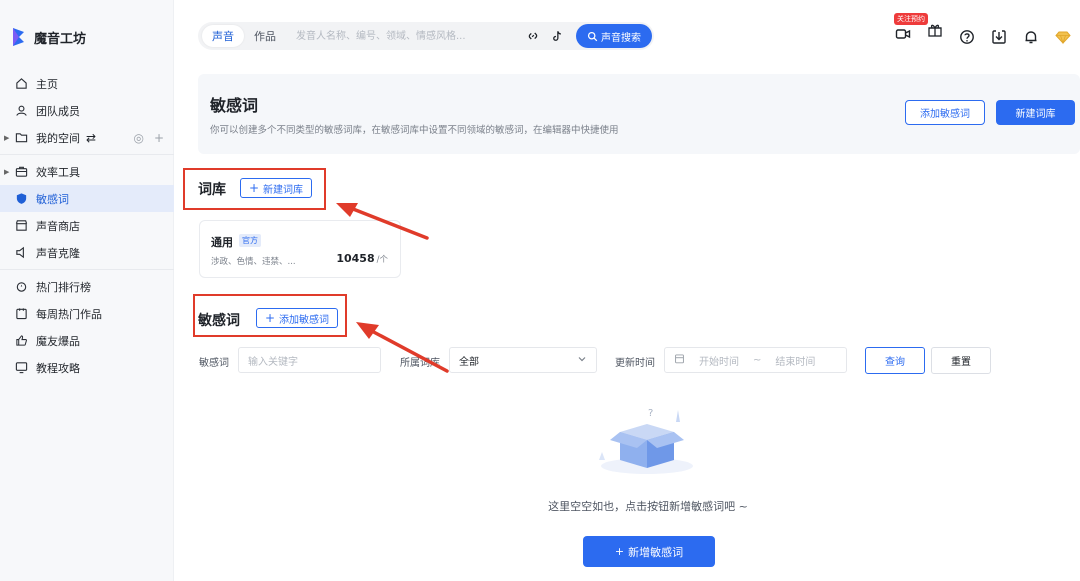 Image resolution: width=1080 pixels, height=581 pixels. Describe the element at coordinates (21, 199) in the screenshot. I see `shield-icon` at that location.